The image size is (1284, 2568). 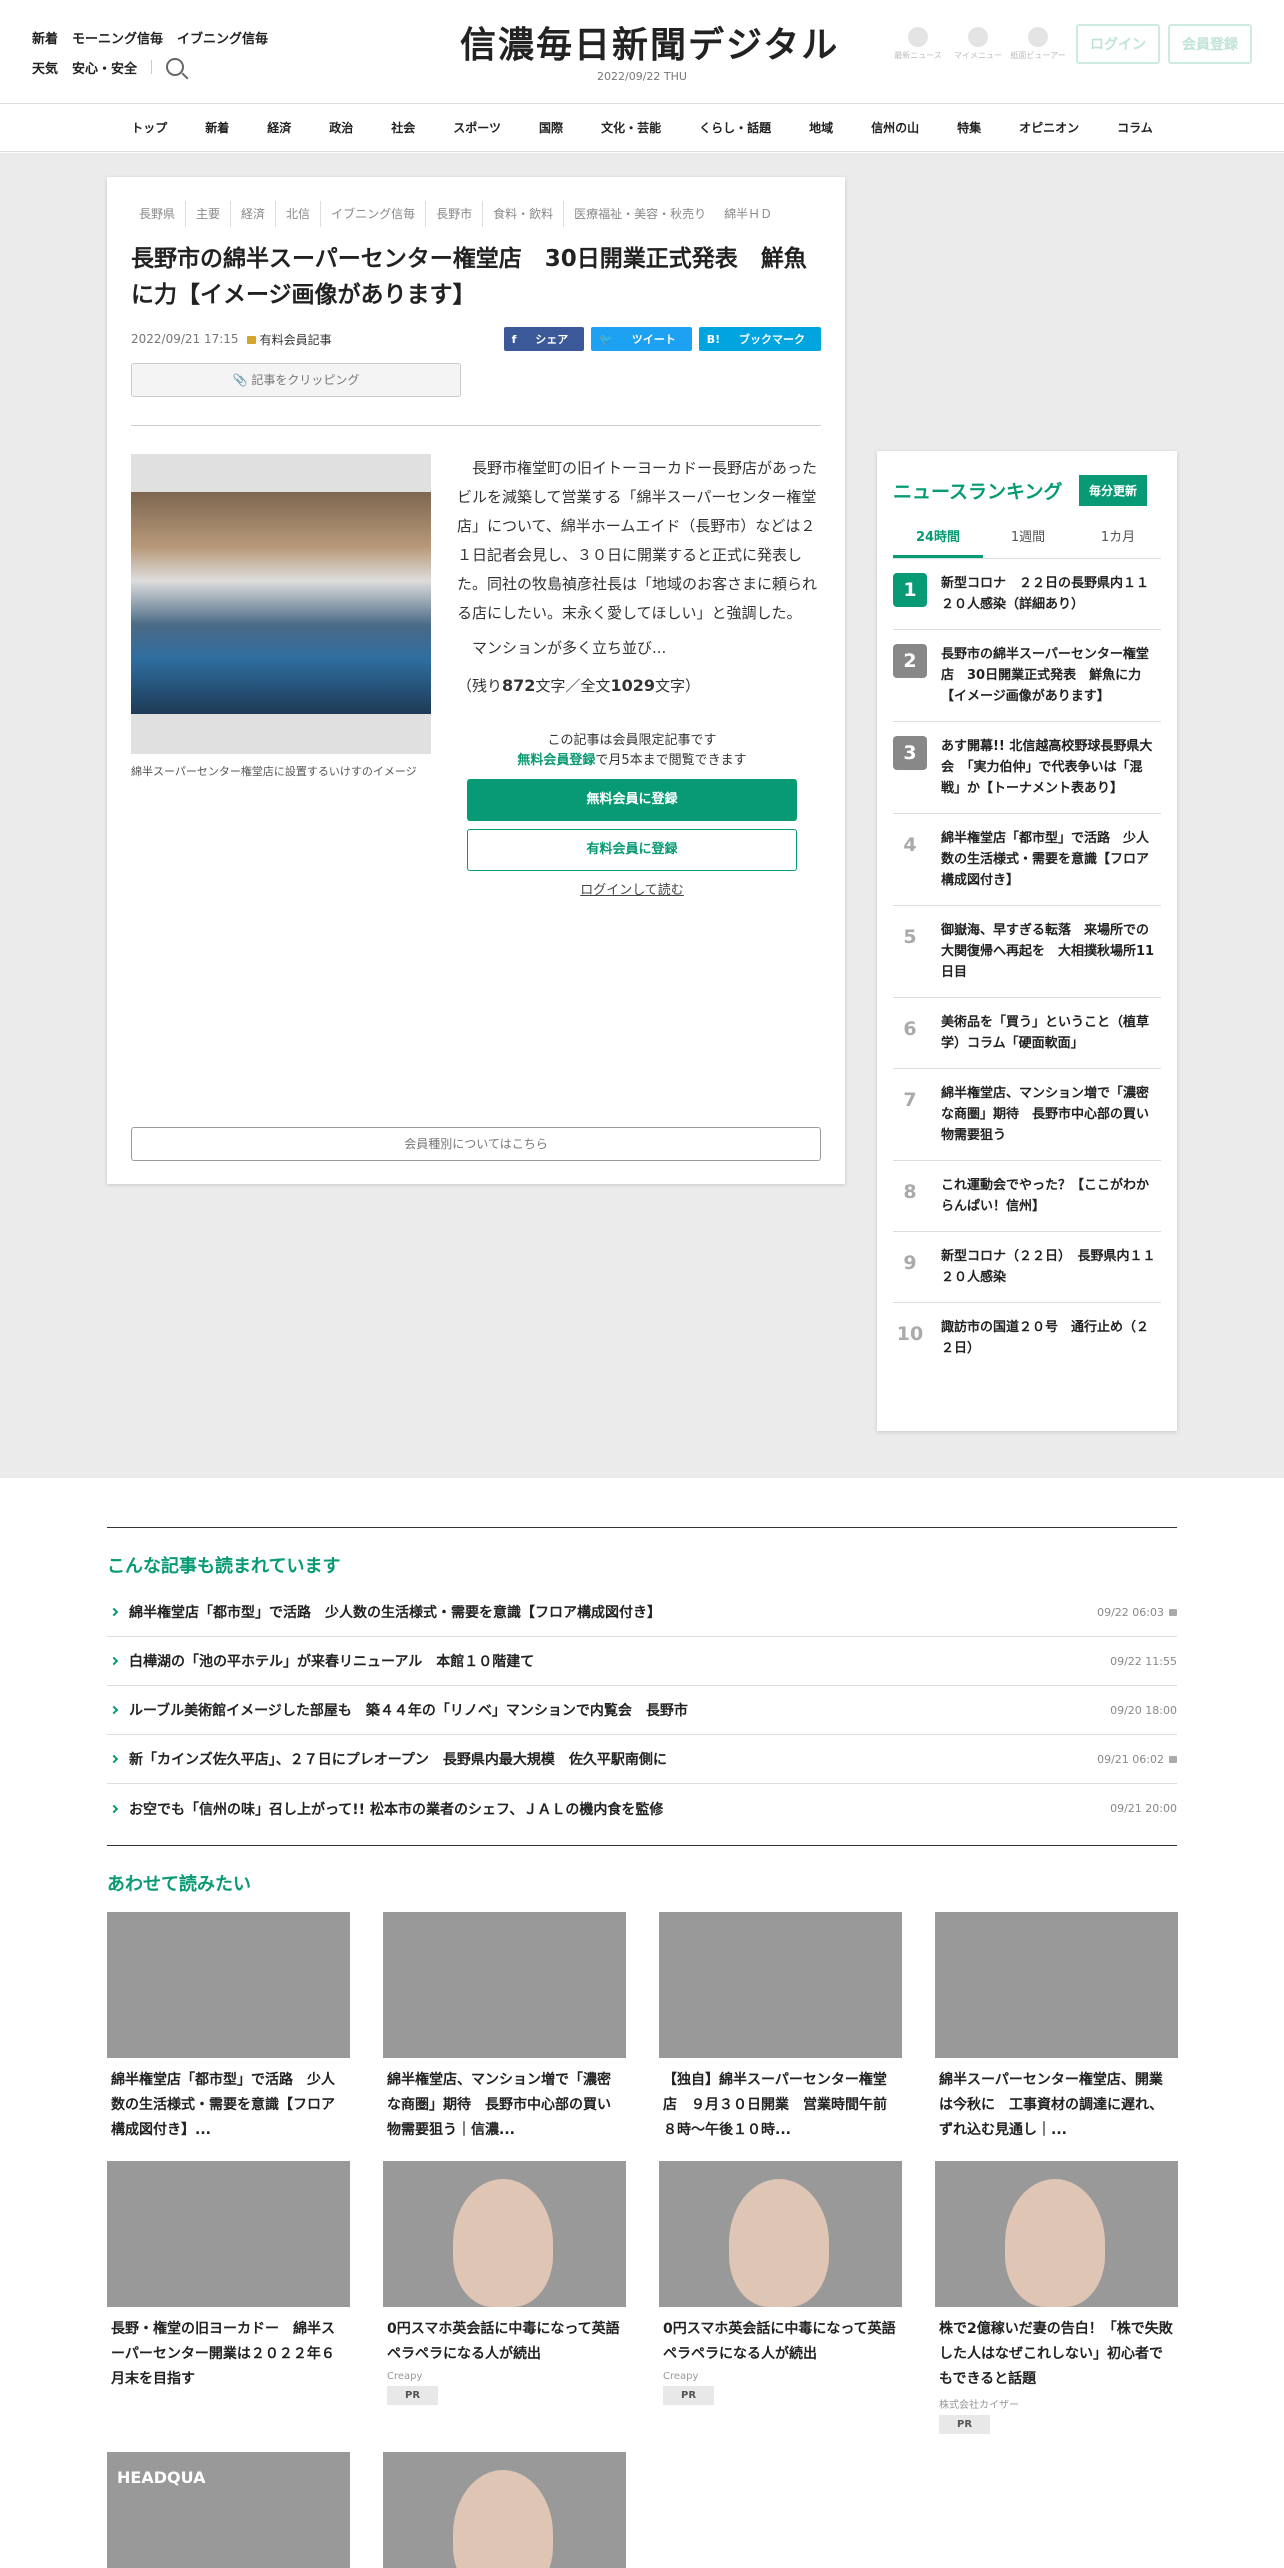 I want to click on link-safety: 安心・安全, so click(x=104, y=67).